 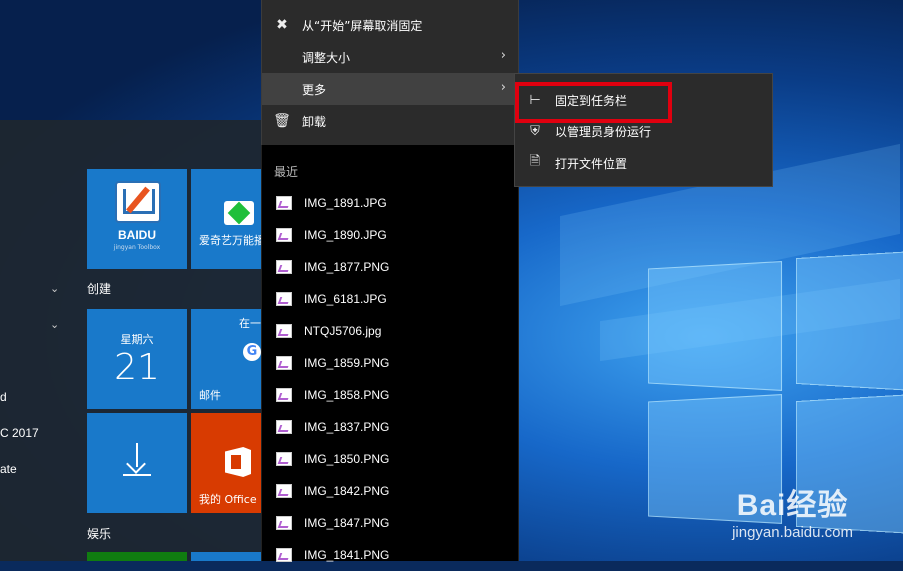 What do you see at coordinates (314, 89) in the screenshot?
I see `menu-item-label: 更多` at bounding box center [314, 89].